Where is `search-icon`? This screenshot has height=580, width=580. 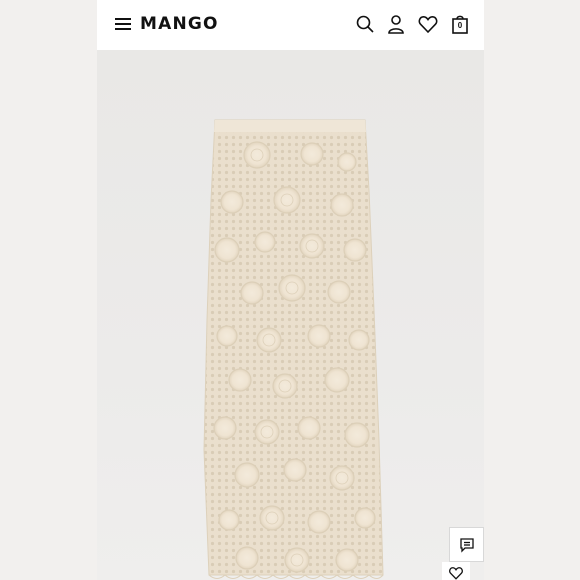
search-icon is located at coordinates (365, 24).